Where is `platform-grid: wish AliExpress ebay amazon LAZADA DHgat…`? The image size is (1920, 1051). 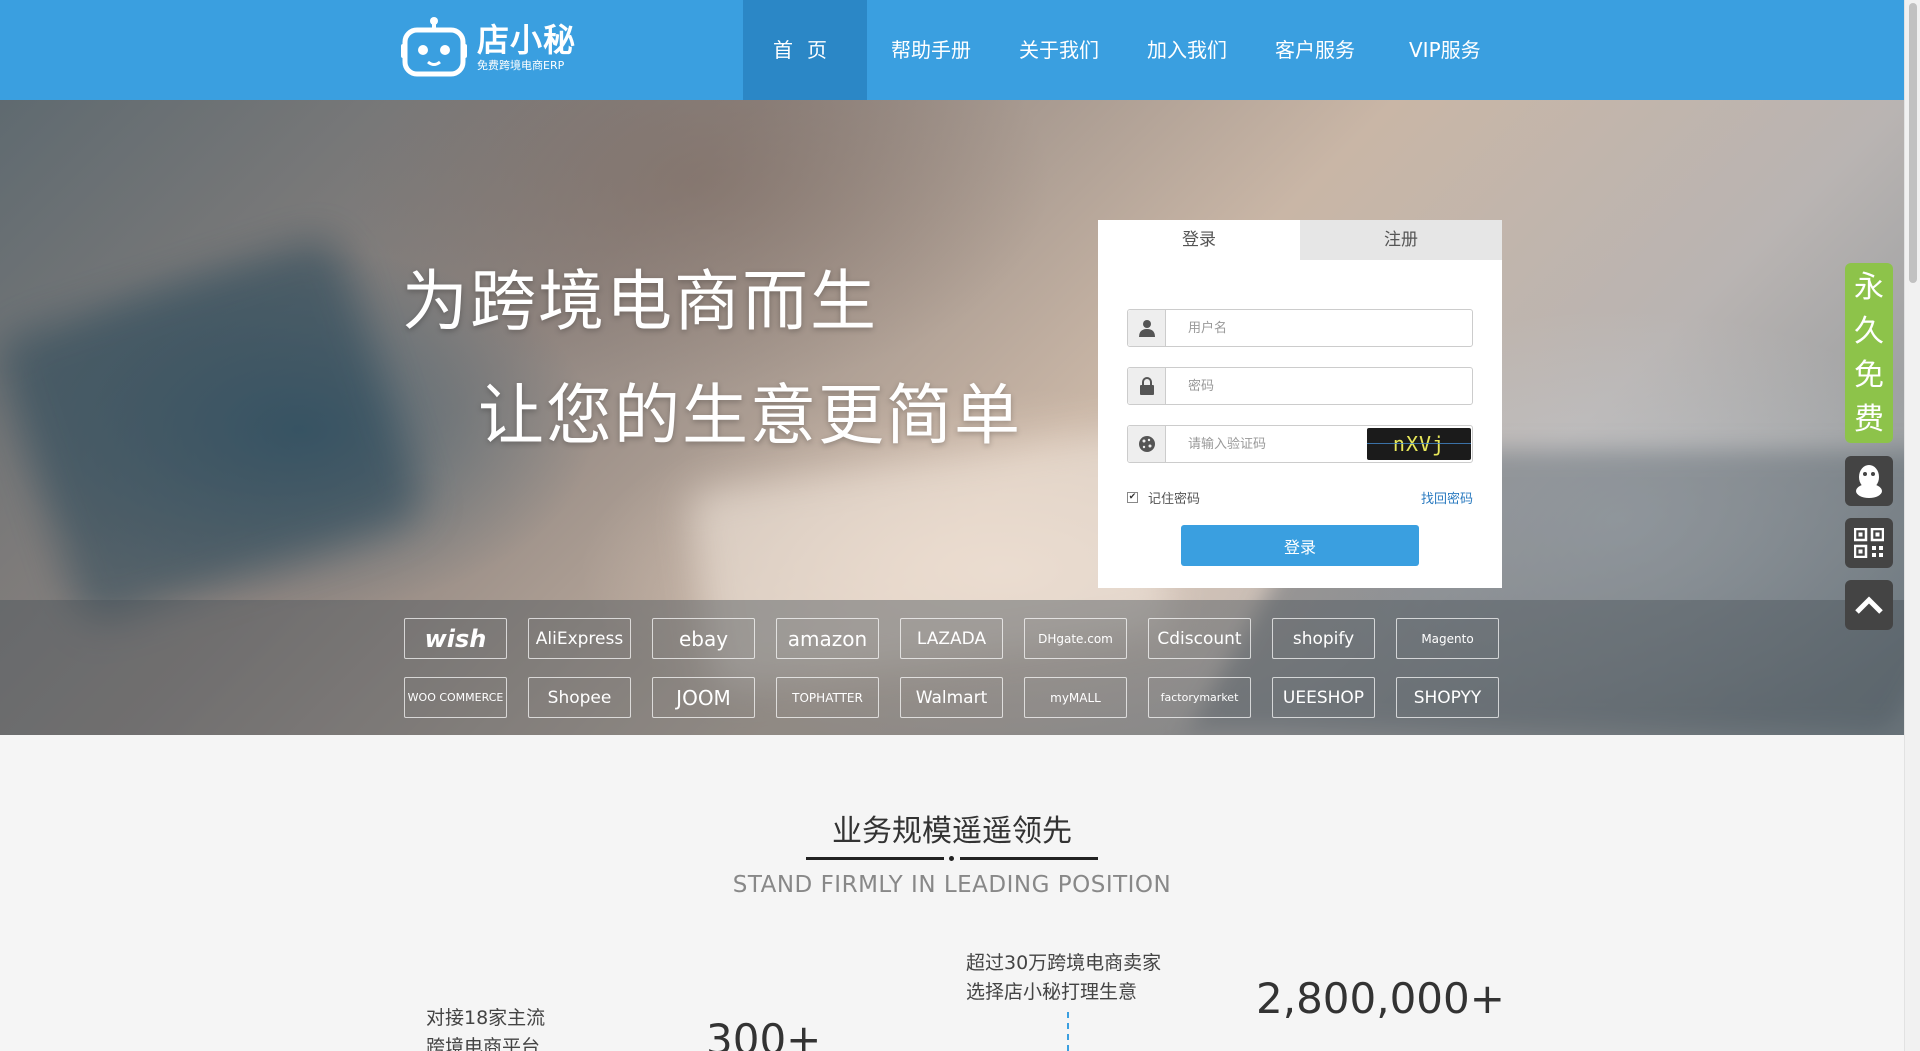
platform-grid: wish AliExpress ebay amazon LAZADA DHgat… is located at coordinates (951, 668).